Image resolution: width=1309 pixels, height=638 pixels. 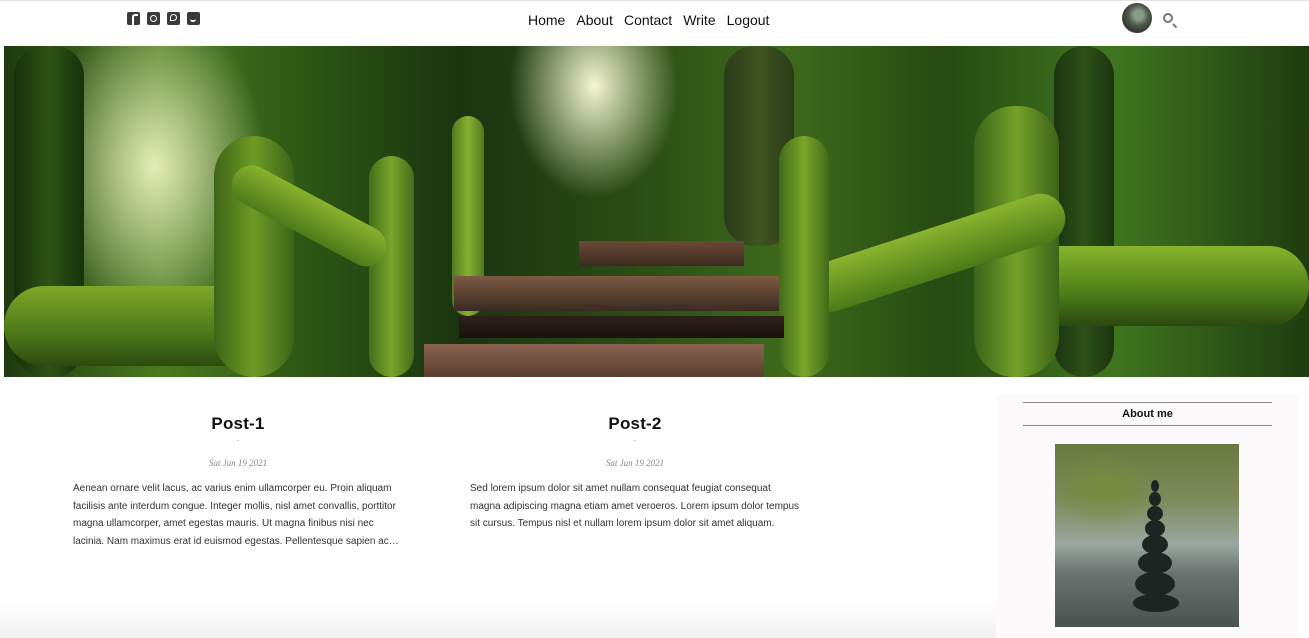 I want to click on nav-logout-link: Logout, so click(x=748, y=20).